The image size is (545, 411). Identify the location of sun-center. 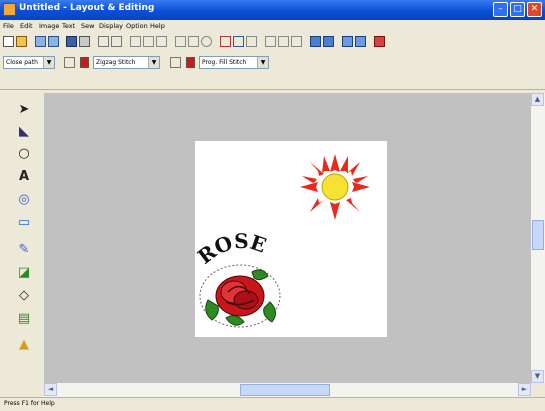
(335, 187).